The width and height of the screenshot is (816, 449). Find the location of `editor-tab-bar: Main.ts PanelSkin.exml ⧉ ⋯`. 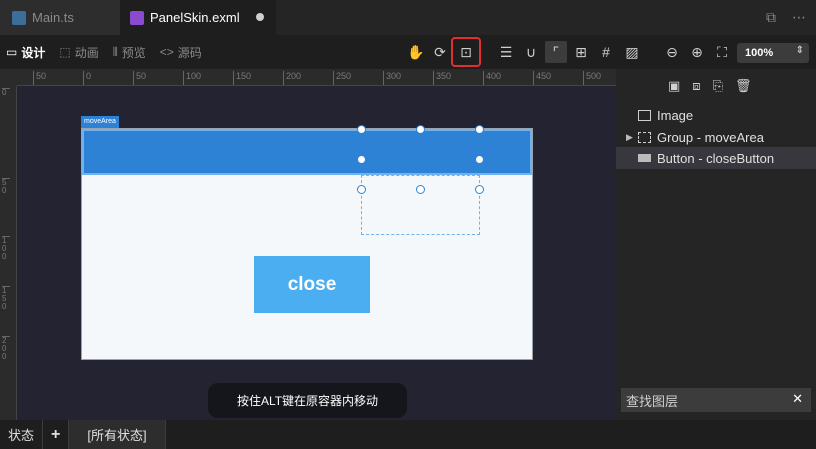

editor-tab-bar: Main.ts PanelSkin.exml ⧉ ⋯ is located at coordinates (408, 17).